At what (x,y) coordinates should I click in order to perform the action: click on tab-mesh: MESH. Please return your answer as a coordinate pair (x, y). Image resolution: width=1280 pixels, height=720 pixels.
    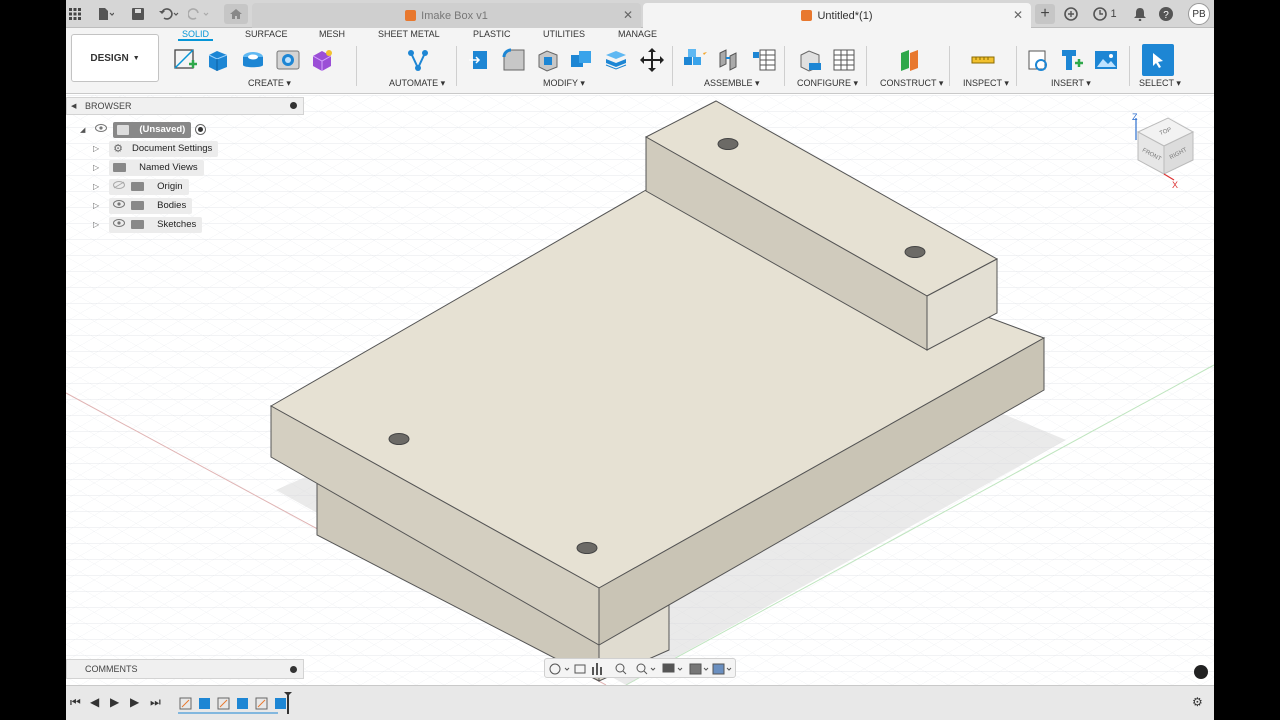
    Looking at the image, I should click on (332, 34).